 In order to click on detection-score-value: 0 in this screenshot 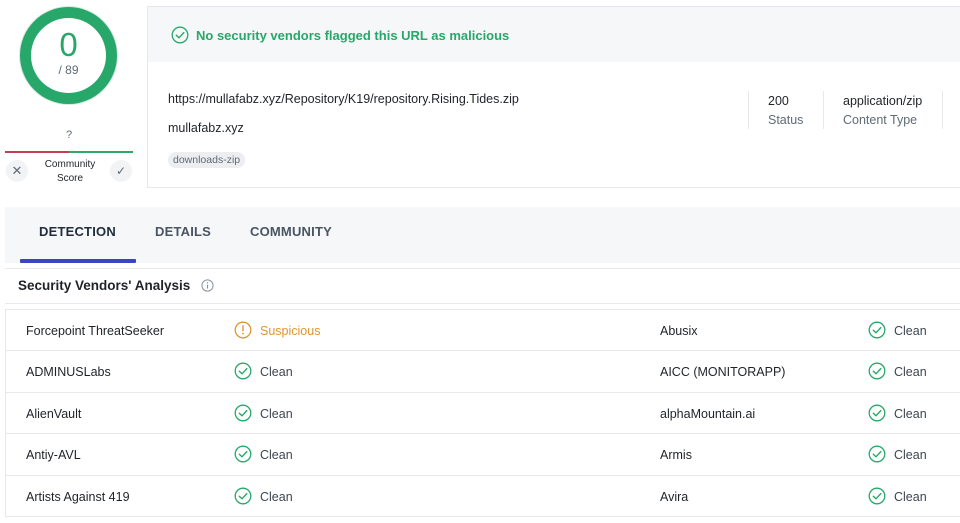, I will do `click(68, 44)`.